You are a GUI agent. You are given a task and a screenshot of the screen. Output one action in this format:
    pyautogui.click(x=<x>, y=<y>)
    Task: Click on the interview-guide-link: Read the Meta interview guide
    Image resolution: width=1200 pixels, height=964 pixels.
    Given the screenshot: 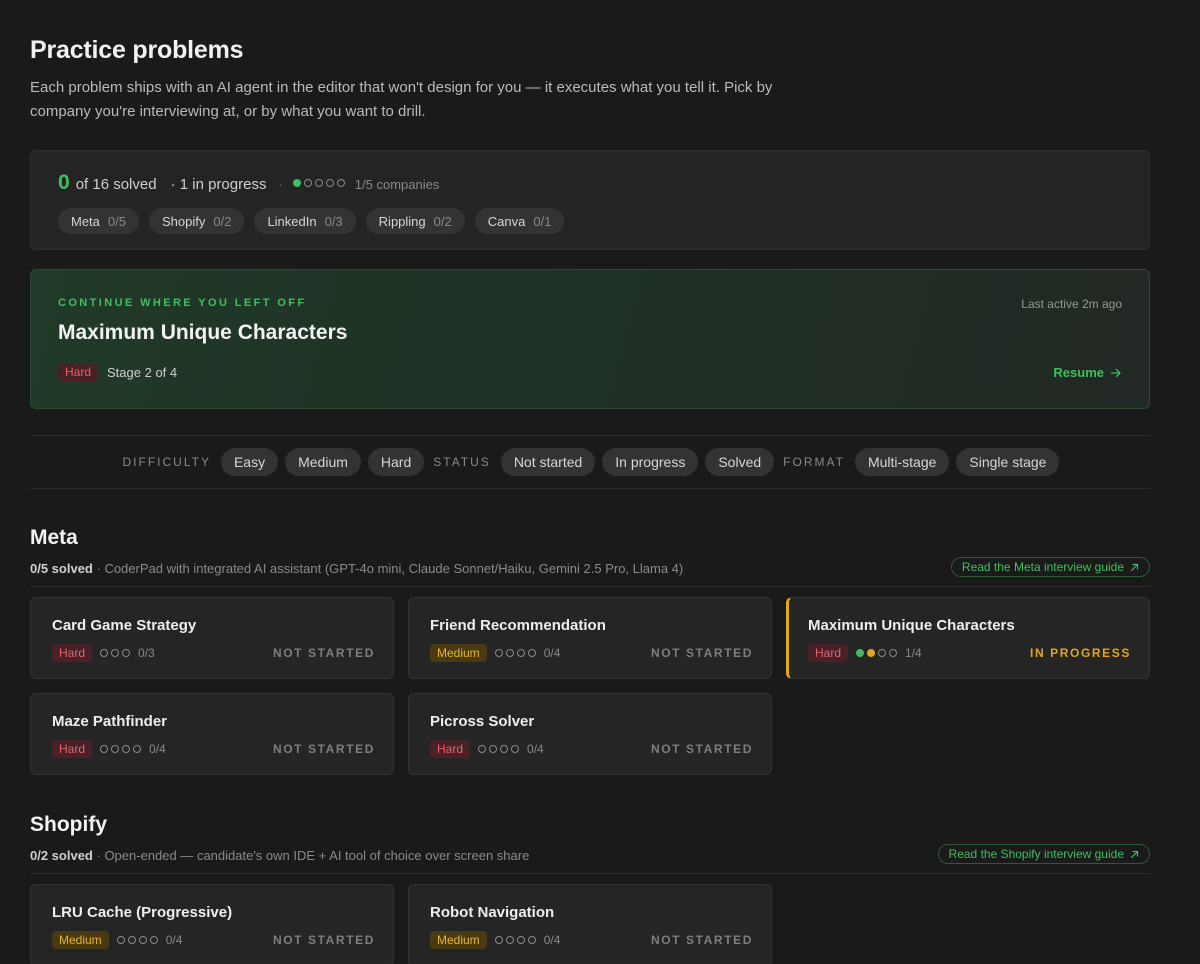 What is the action you would take?
    pyautogui.click(x=1050, y=567)
    